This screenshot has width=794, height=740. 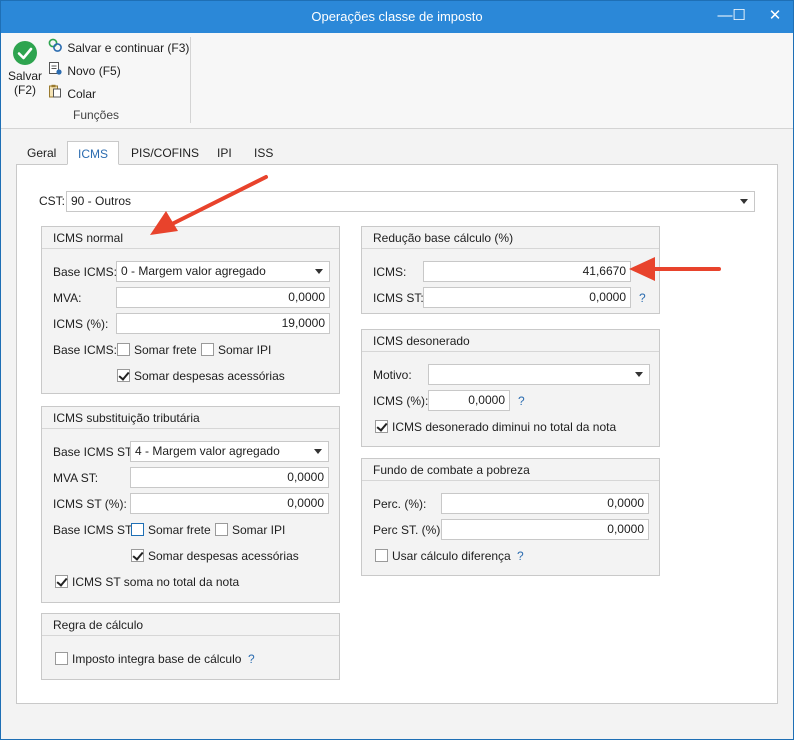 What do you see at coordinates (545, 503) in the screenshot?
I see `fcp-perc-input: 0,0000` at bounding box center [545, 503].